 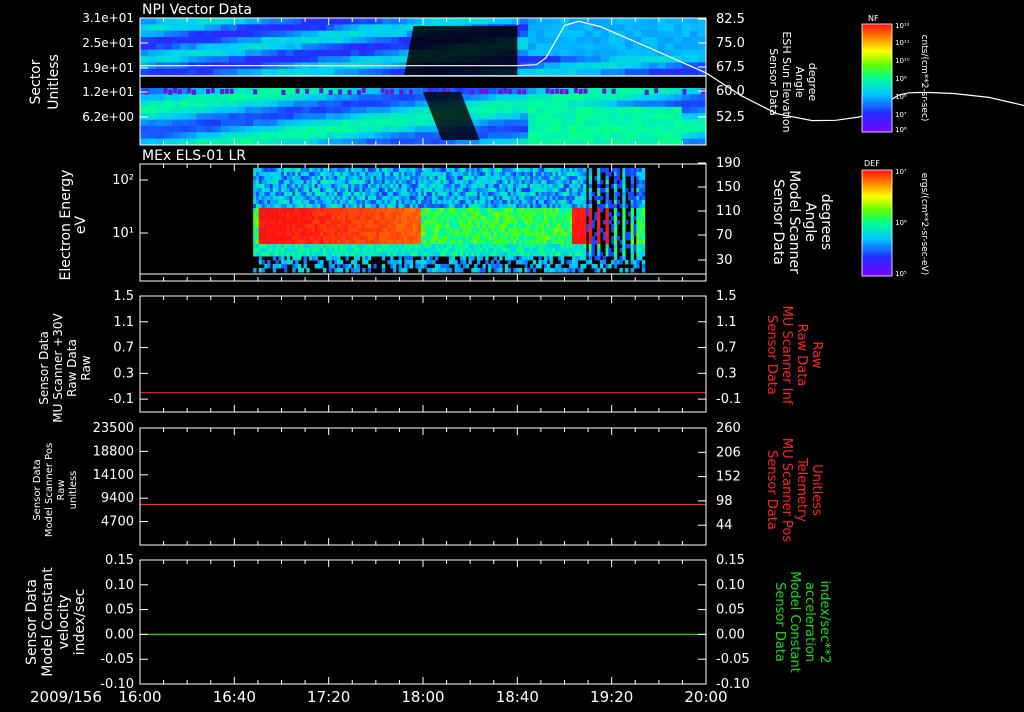 I want to click on y-tick-label: 10², so click(x=123, y=180).